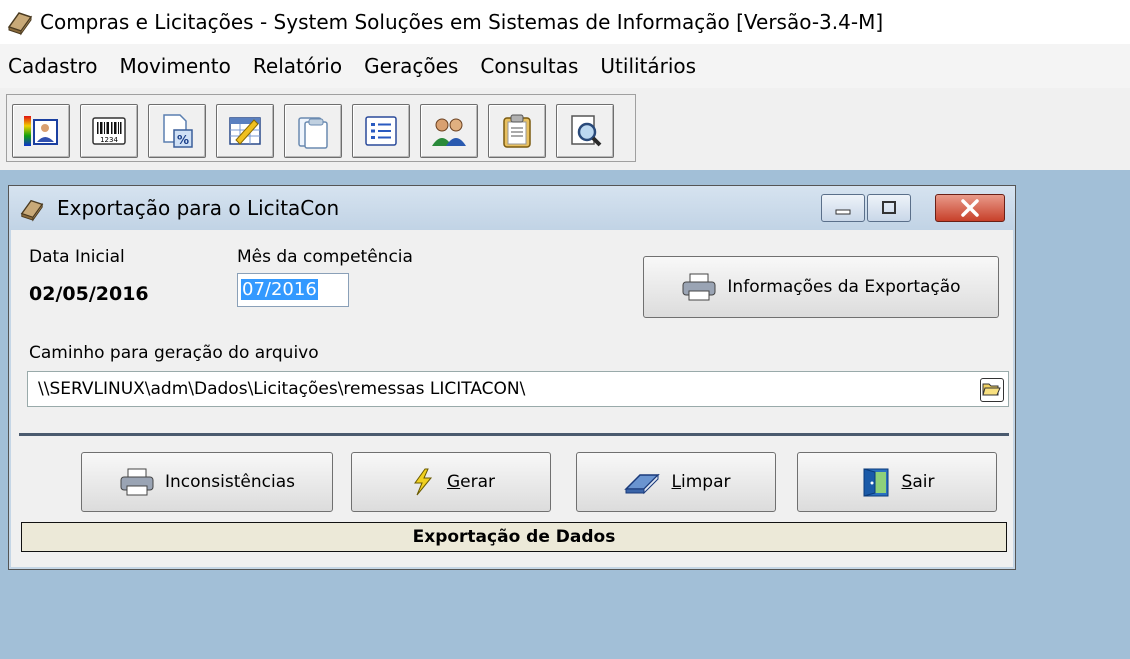  What do you see at coordinates (77, 257) in the screenshot?
I see `data-inicial-label: Data Inicial` at bounding box center [77, 257].